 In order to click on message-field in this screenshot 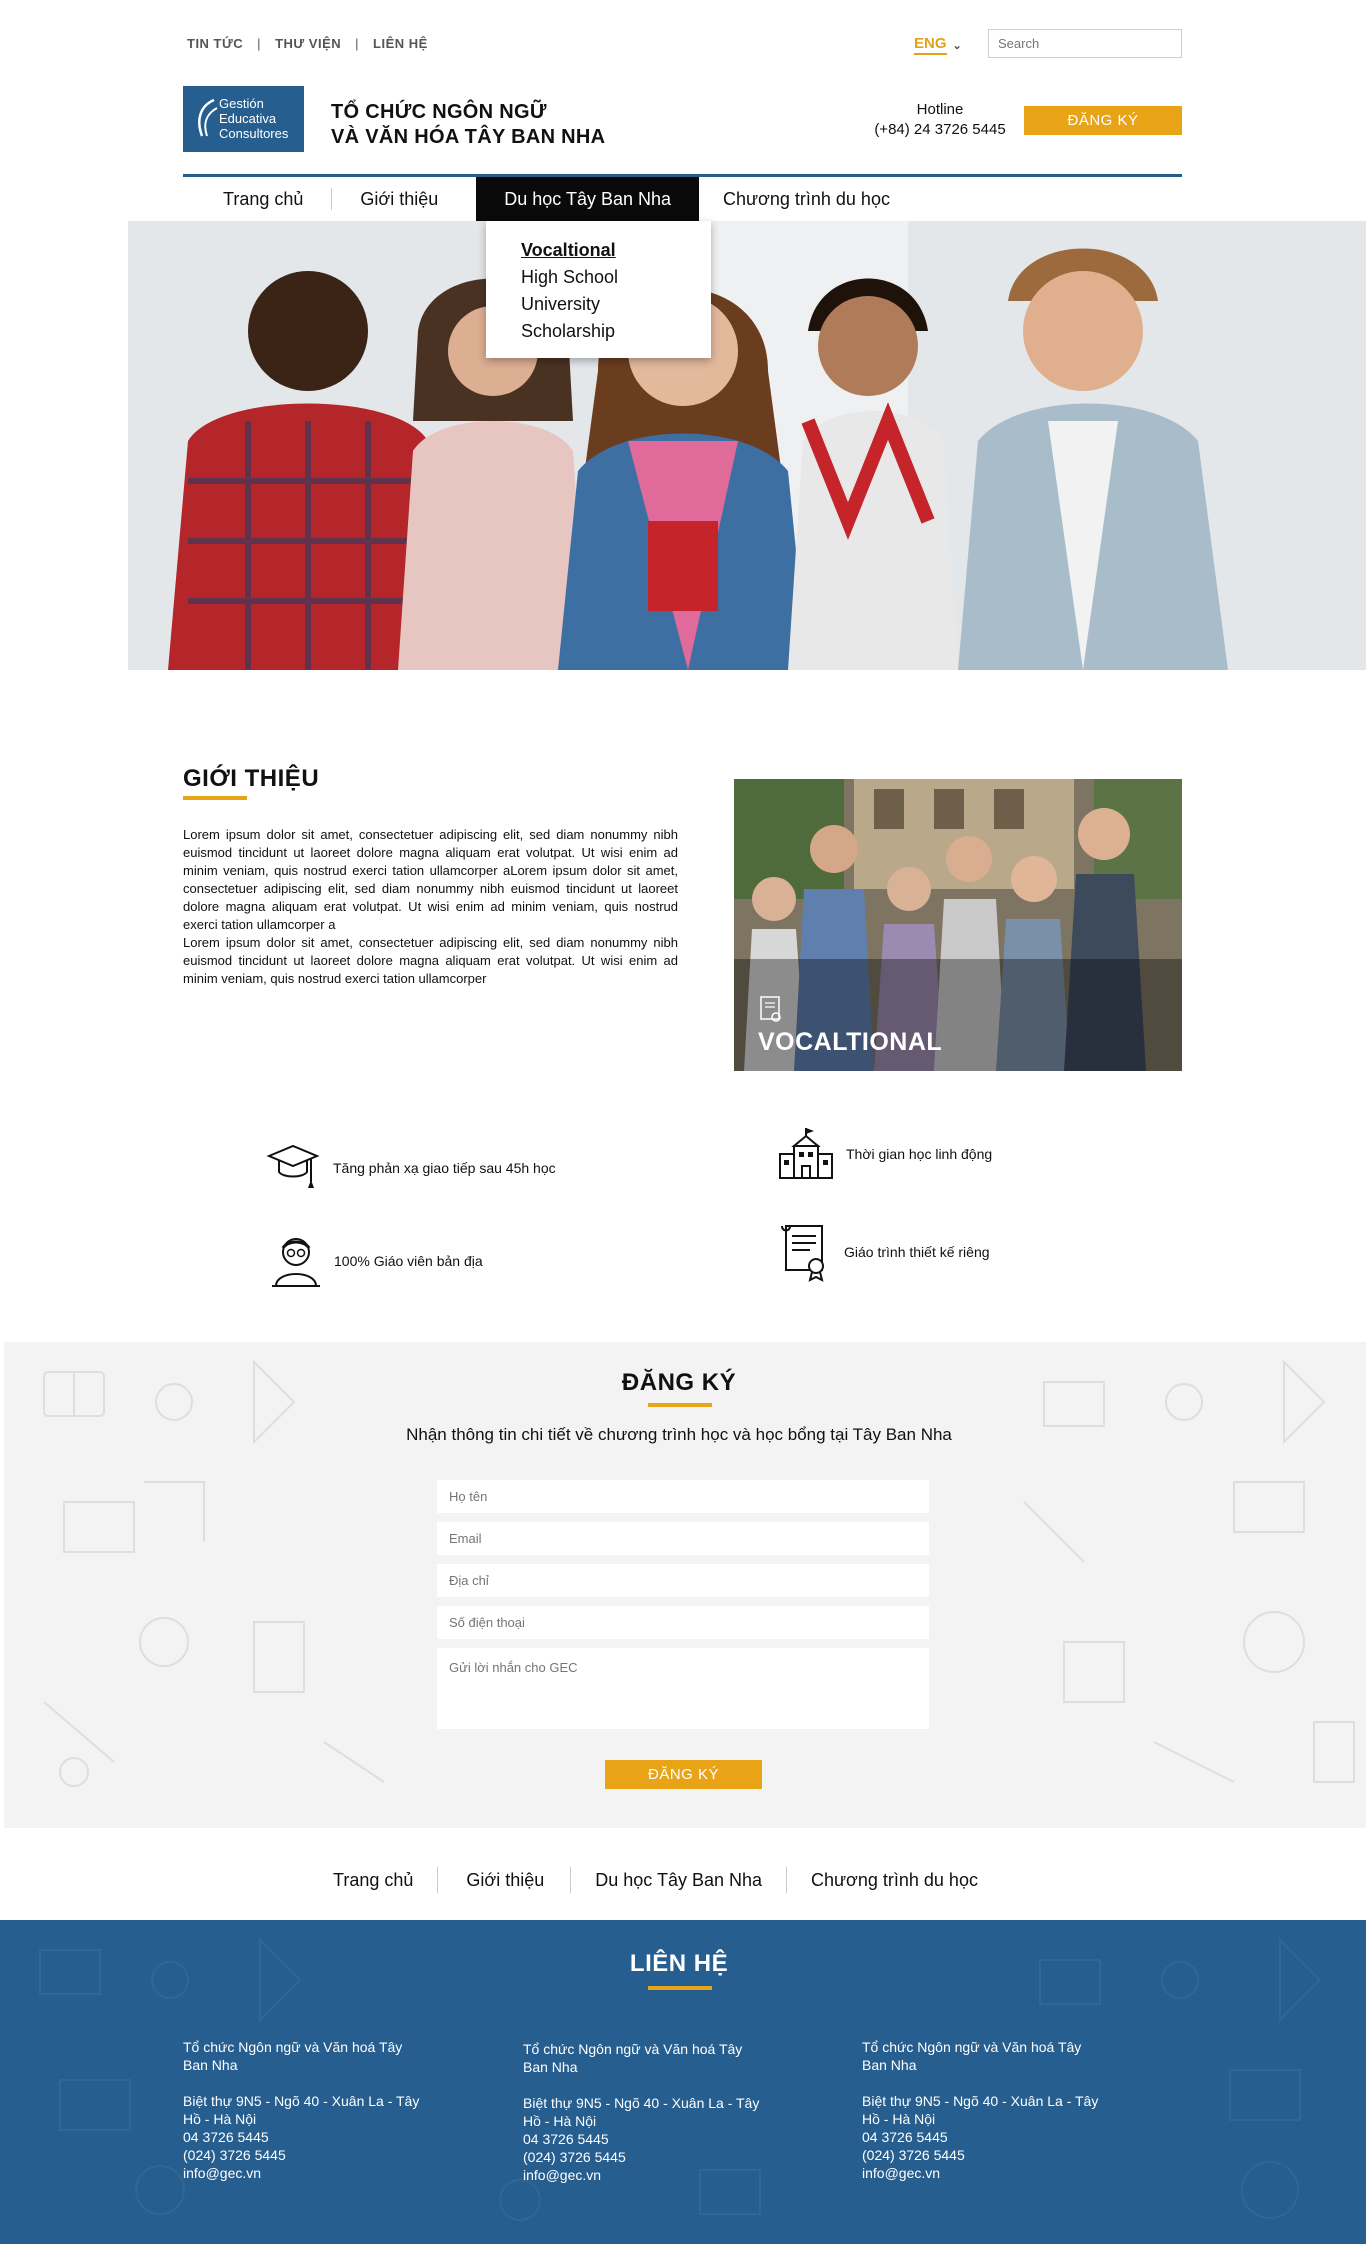, I will do `click(683, 1688)`.